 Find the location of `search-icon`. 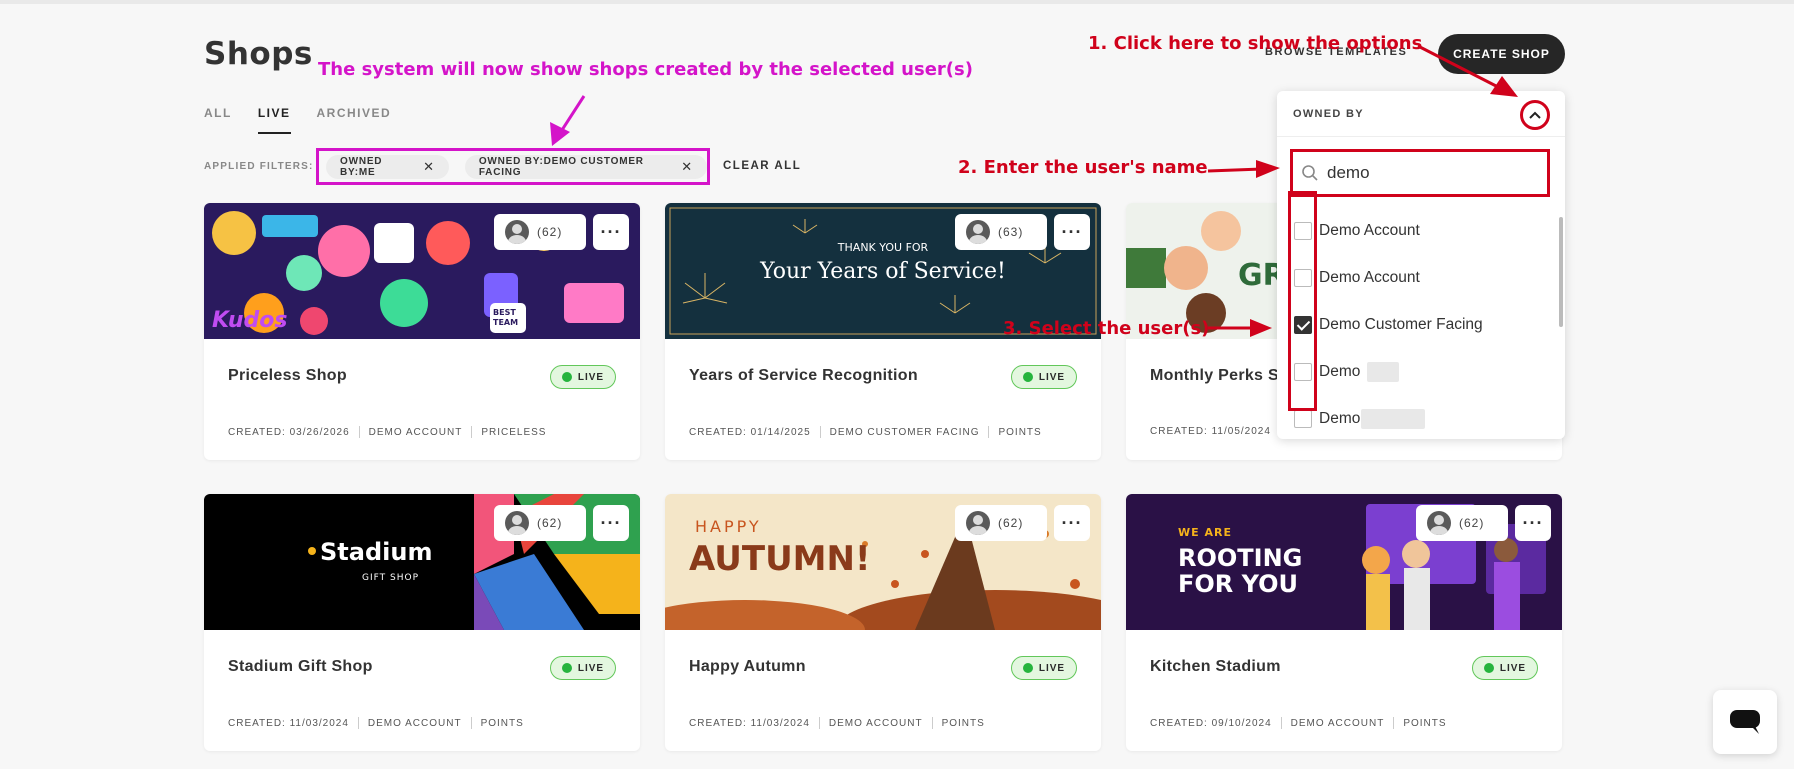

search-icon is located at coordinates (1310, 173).